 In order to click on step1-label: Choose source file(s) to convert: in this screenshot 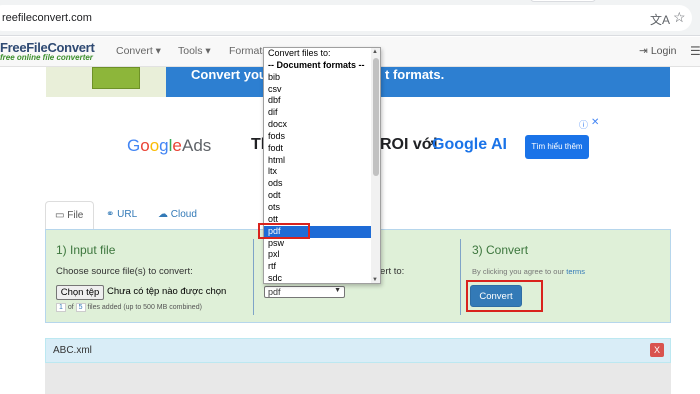, I will do `click(124, 271)`.